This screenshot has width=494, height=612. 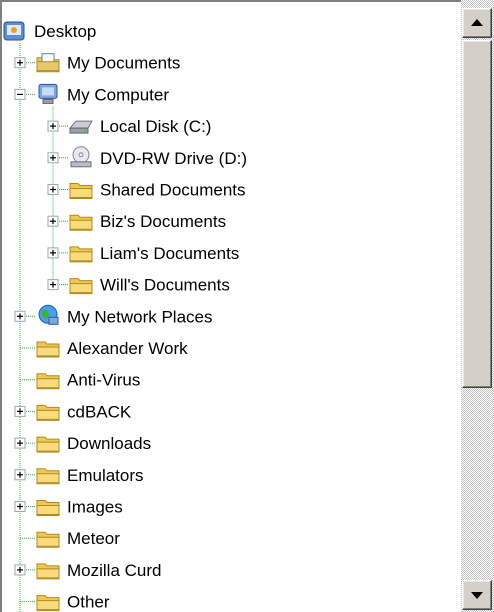 I want to click on tree-item-label: My Computer, so click(x=118, y=94).